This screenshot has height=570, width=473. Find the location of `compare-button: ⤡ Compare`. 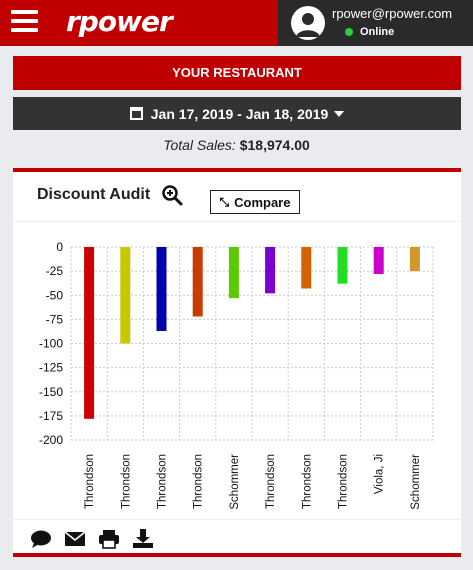

compare-button: ⤡ Compare is located at coordinates (255, 202).